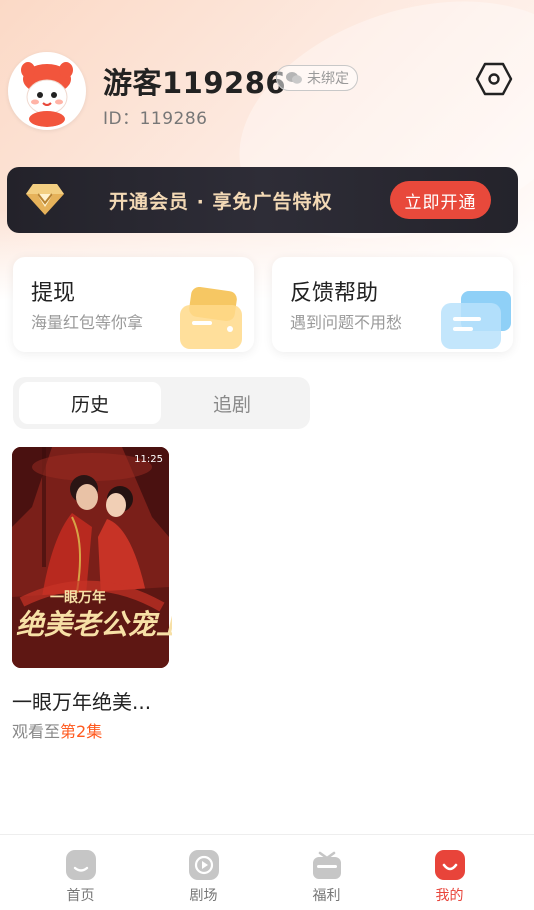  What do you see at coordinates (334, 293) in the screenshot?
I see `feedback-title: 反馈帮助` at bounding box center [334, 293].